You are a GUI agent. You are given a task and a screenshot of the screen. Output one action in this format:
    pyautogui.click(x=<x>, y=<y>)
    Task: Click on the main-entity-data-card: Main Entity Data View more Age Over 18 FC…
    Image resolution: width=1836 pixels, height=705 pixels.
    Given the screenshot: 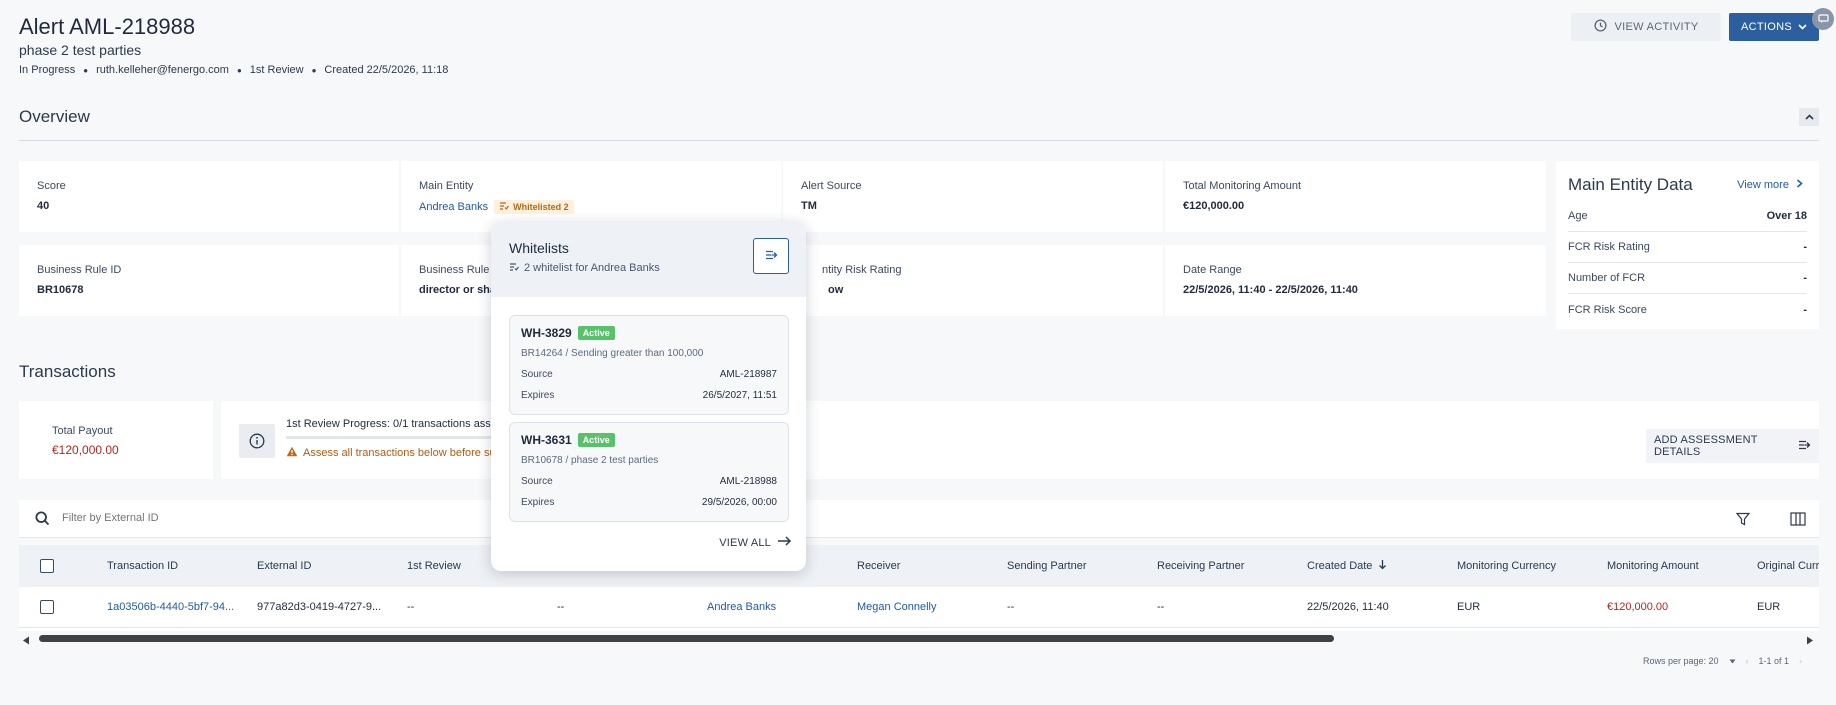 What is the action you would take?
    pyautogui.click(x=1687, y=245)
    